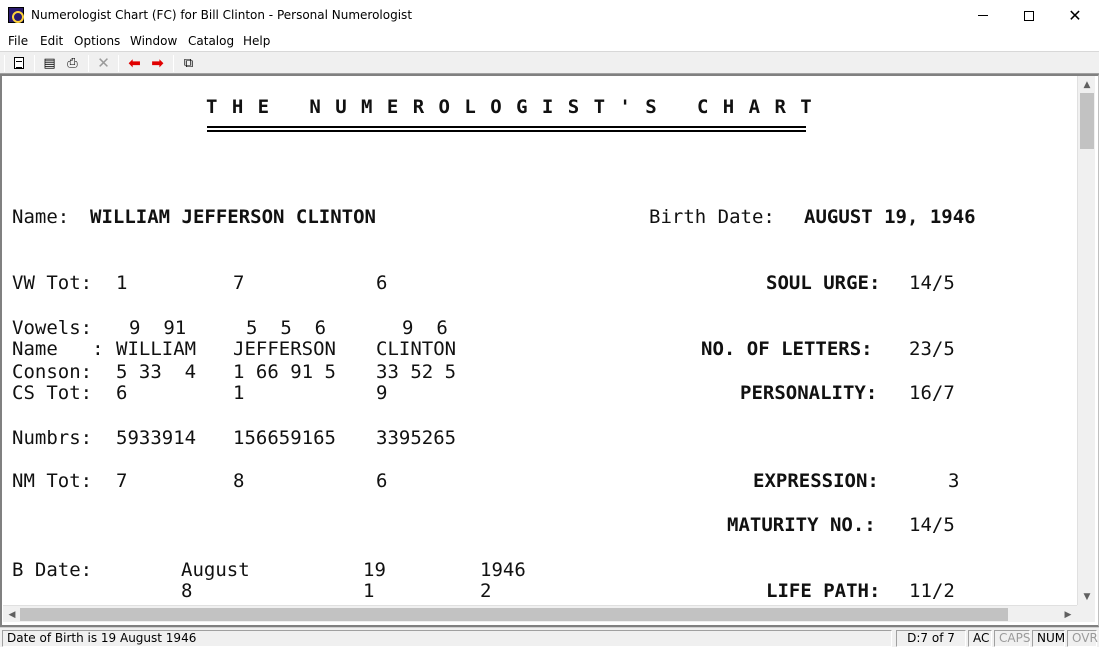 This screenshot has width=1099, height=647. What do you see at coordinates (284, 349) in the screenshot?
I see `name-word: JEFFERSON` at bounding box center [284, 349].